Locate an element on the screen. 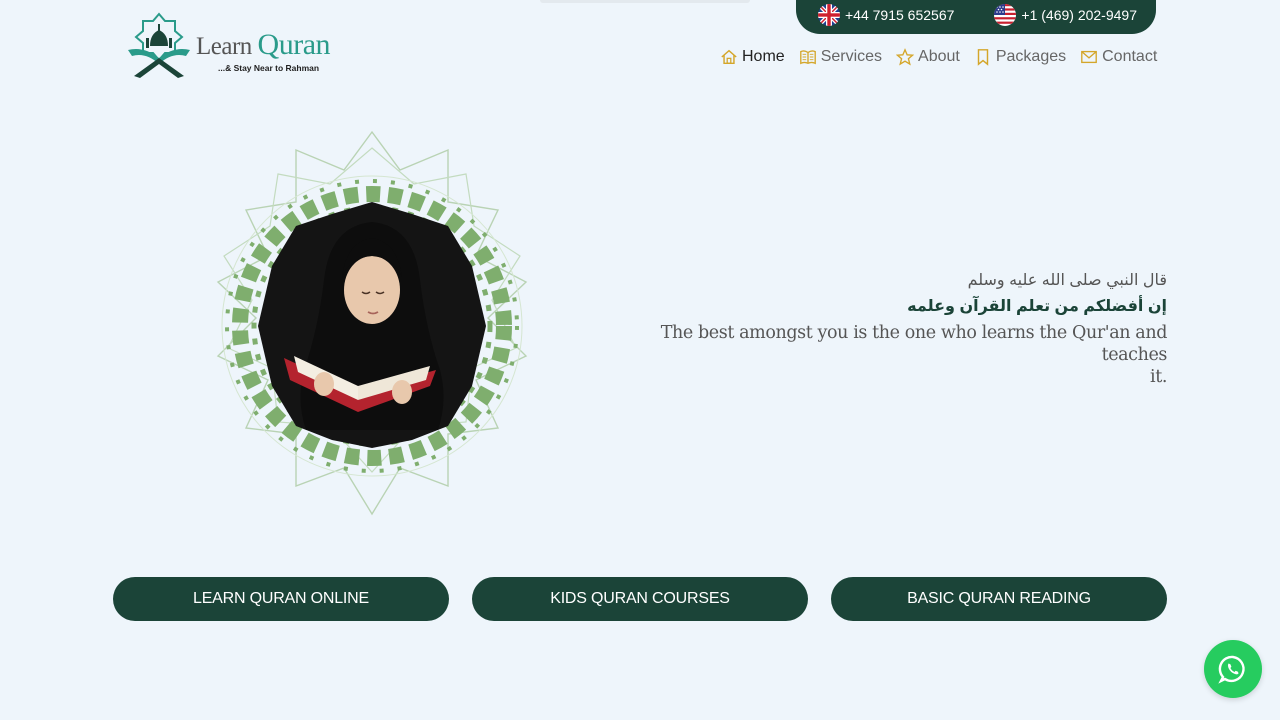 This screenshot has width=1280, height=720. main-nav: Home Services About Packages Contact is located at coordinates (938, 57).